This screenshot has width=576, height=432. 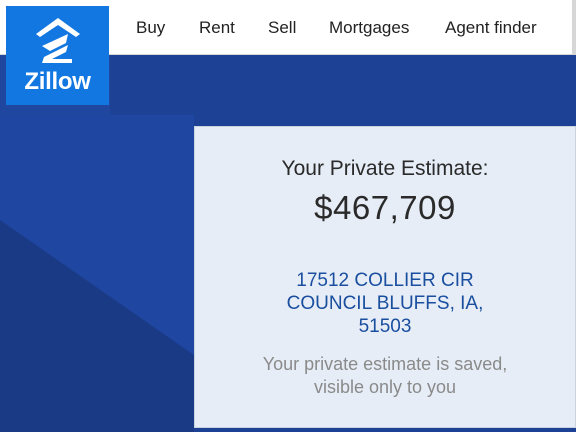 I want to click on nav-divider, so click(x=574, y=27).